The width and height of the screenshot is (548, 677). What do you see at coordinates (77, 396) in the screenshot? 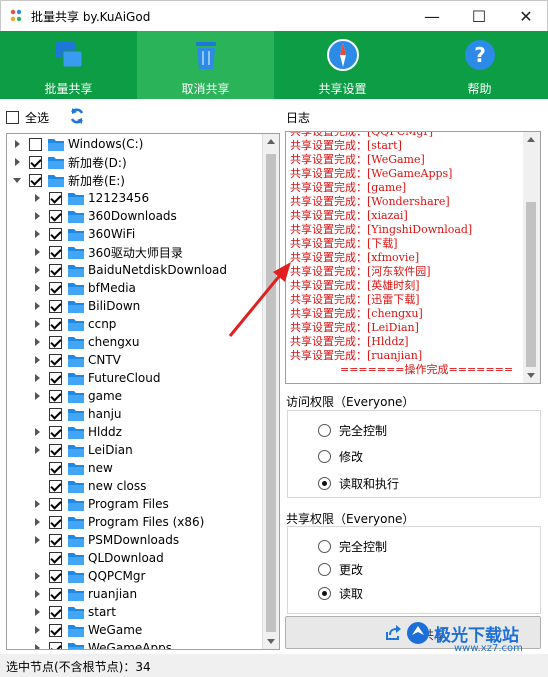
I see `tree-item: game` at bounding box center [77, 396].